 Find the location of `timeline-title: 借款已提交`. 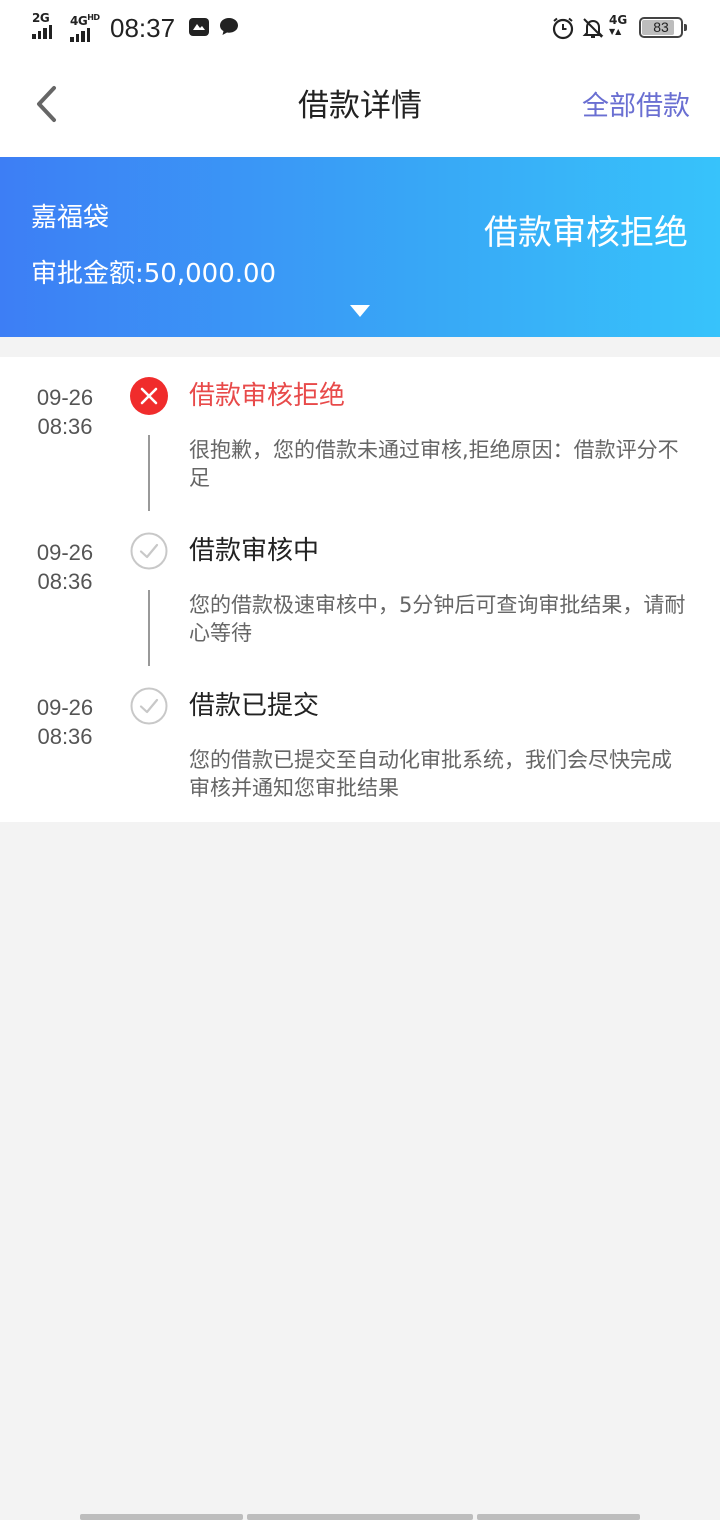

timeline-title: 借款已提交 is located at coordinates (254, 706).